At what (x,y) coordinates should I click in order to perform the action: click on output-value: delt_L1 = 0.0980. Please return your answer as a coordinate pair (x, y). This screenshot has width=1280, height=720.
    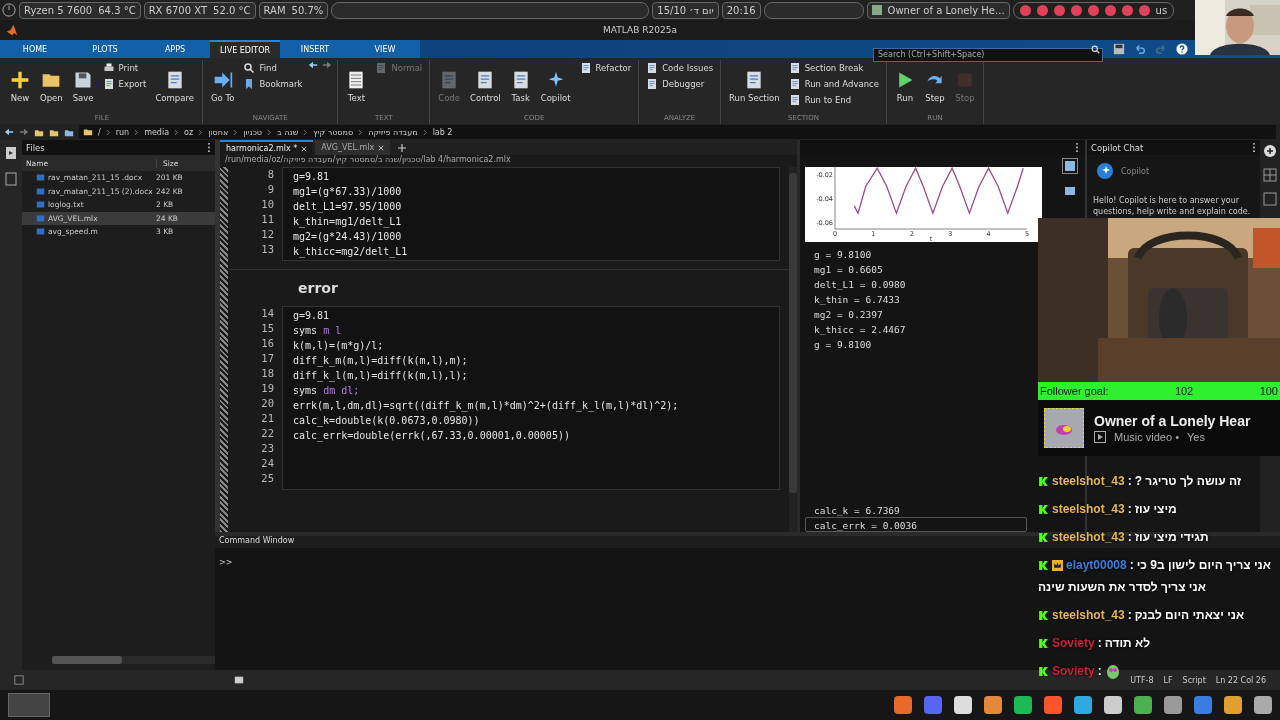
    Looking at the image, I should click on (860, 284).